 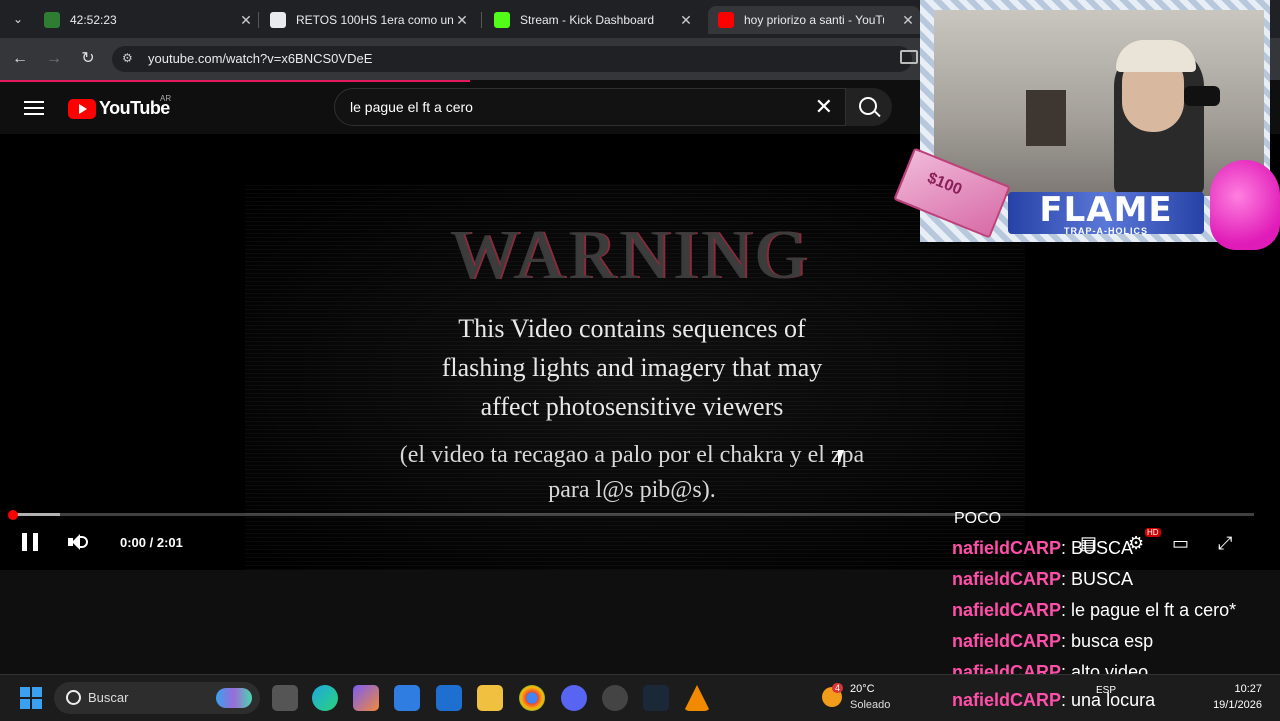 I want to click on hamburger-menu-icon, so click(x=34, y=106).